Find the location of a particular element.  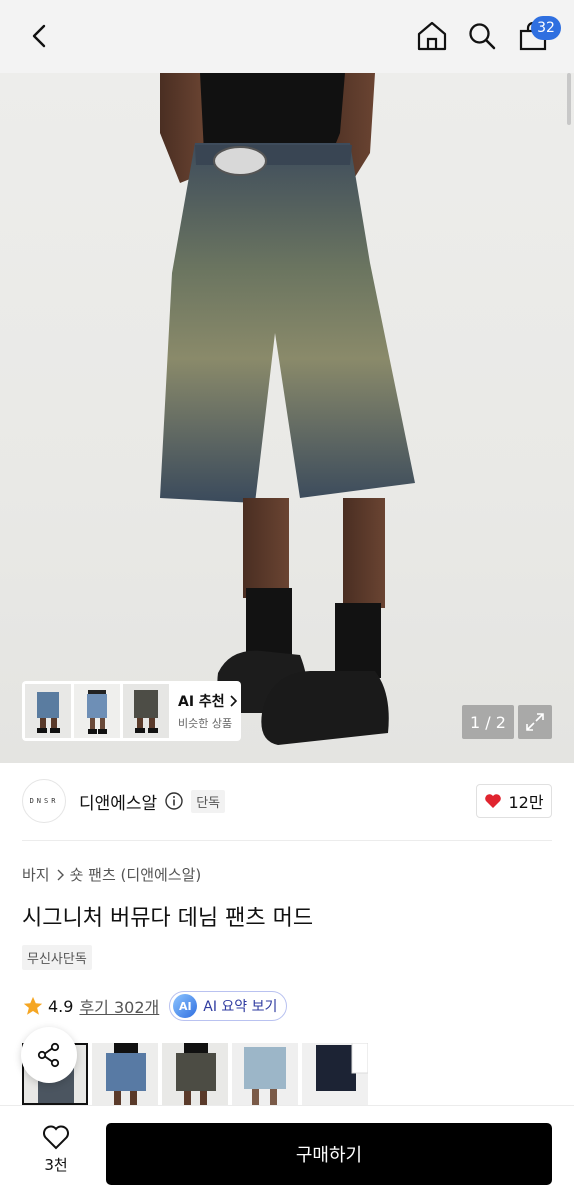

breadcrumb: 바지 숏 팬츠 (디앤에스알) is located at coordinates (111, 874).